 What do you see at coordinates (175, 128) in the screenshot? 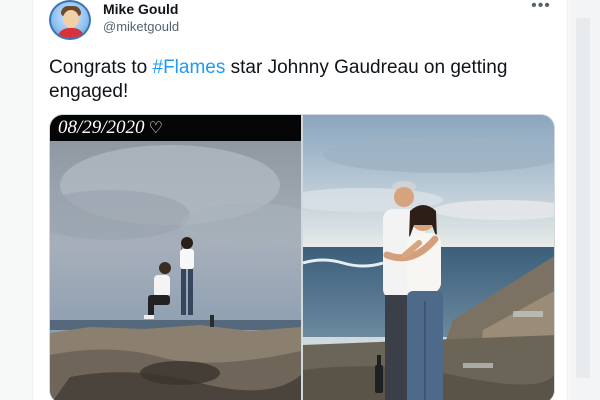
I see `photo-date-banner: 08/29/2020 ♡` at bounding box center [175, 128].